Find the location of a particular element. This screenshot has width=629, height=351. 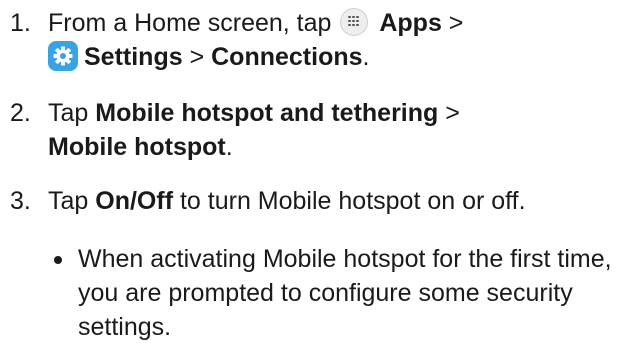

apps-label: Apps is located at coordinates (410, 23).